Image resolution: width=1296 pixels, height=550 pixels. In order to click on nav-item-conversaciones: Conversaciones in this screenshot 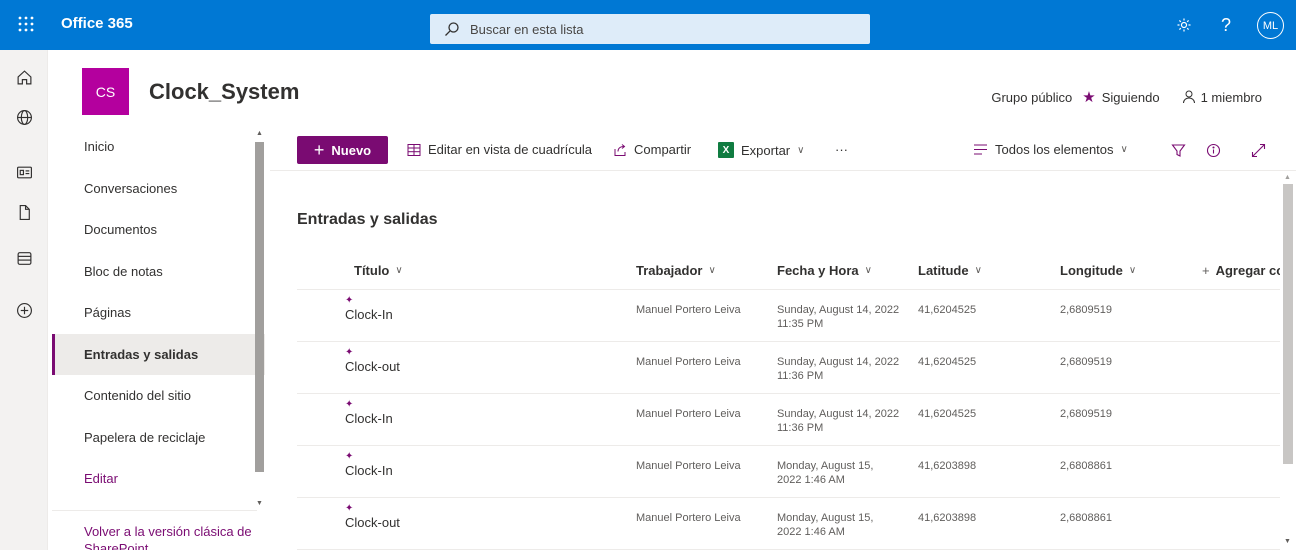, I will do `click(158, 189)`.